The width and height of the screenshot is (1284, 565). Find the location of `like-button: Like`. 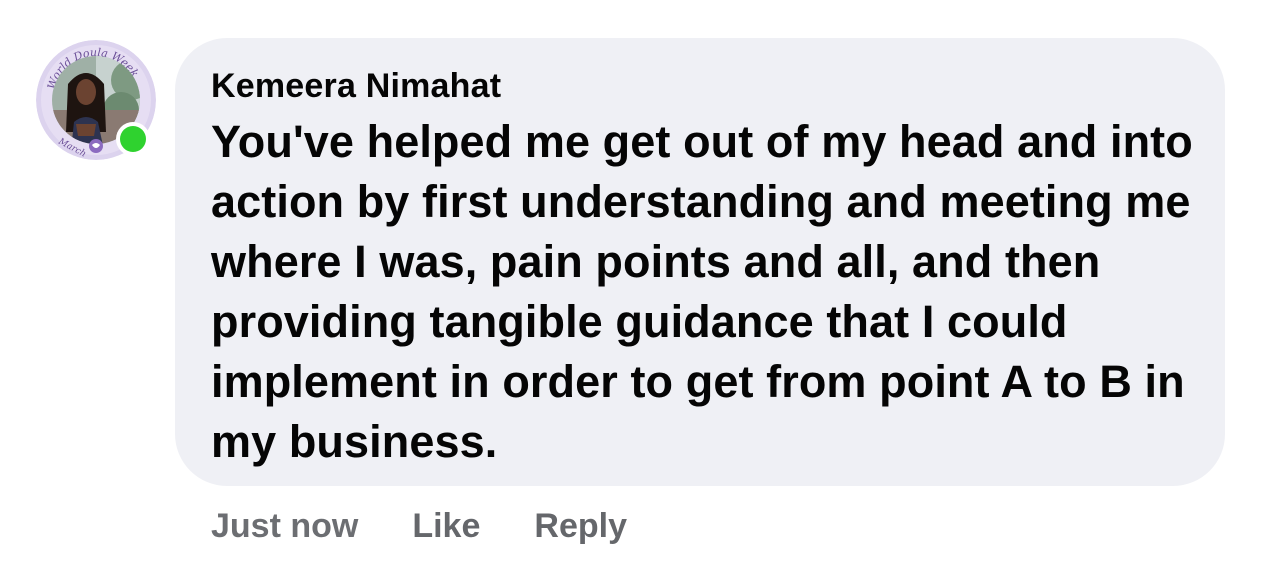

like-button: Like is located at coordinates (446, 526).